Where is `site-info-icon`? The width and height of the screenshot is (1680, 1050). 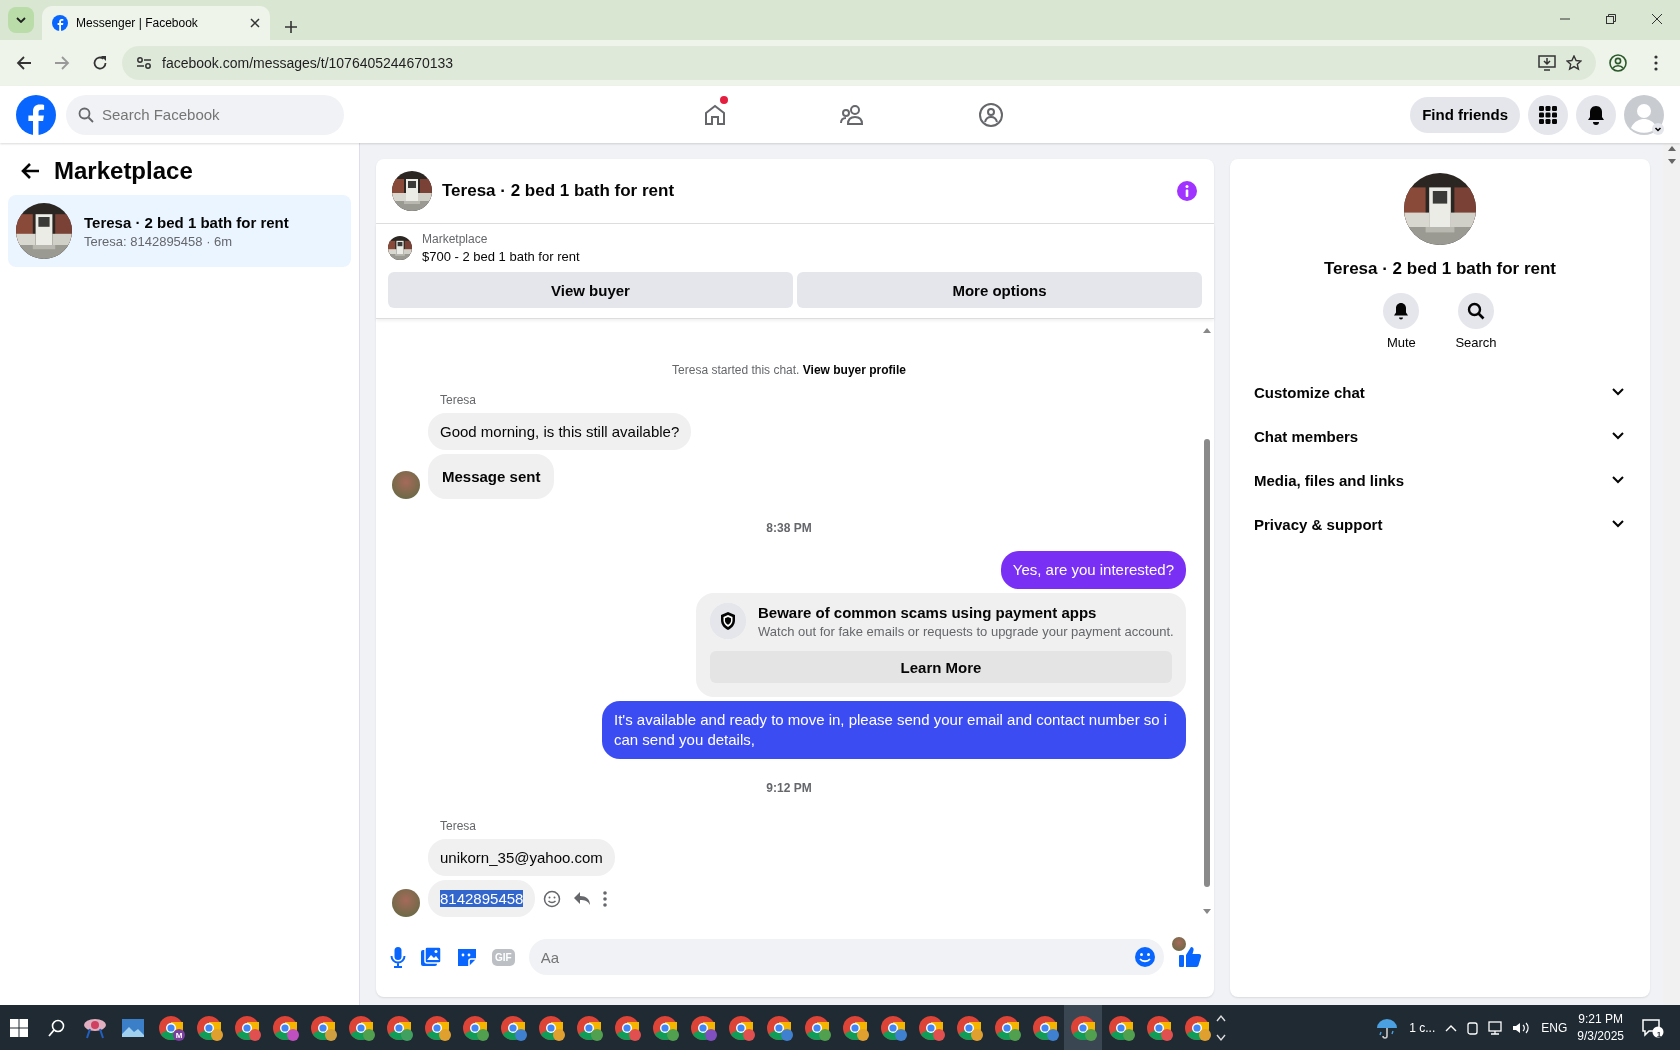 site-info-icon is located at coordinates (144, 63).